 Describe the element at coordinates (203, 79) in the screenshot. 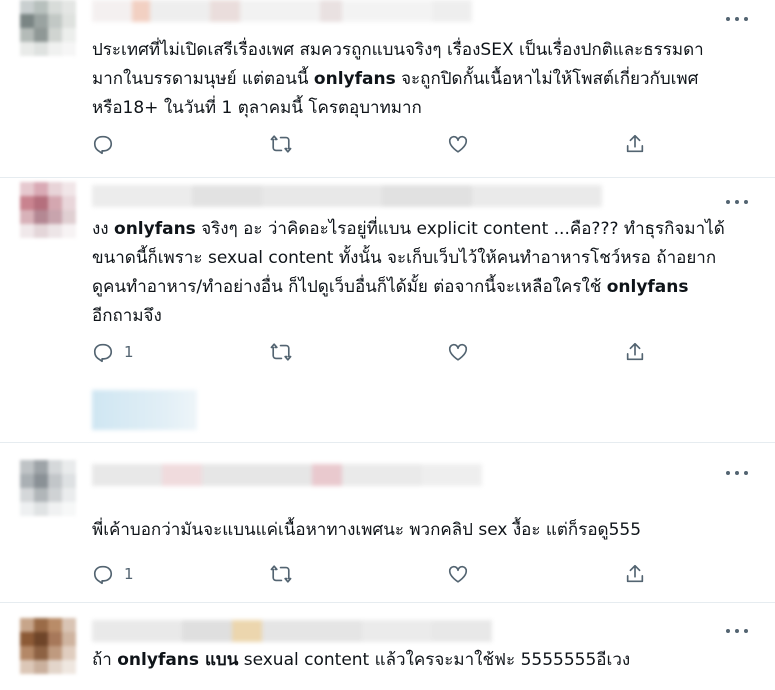

I see `text-run: มากในบรรดามนุษย์ แต่ตอนนี้` at that location.